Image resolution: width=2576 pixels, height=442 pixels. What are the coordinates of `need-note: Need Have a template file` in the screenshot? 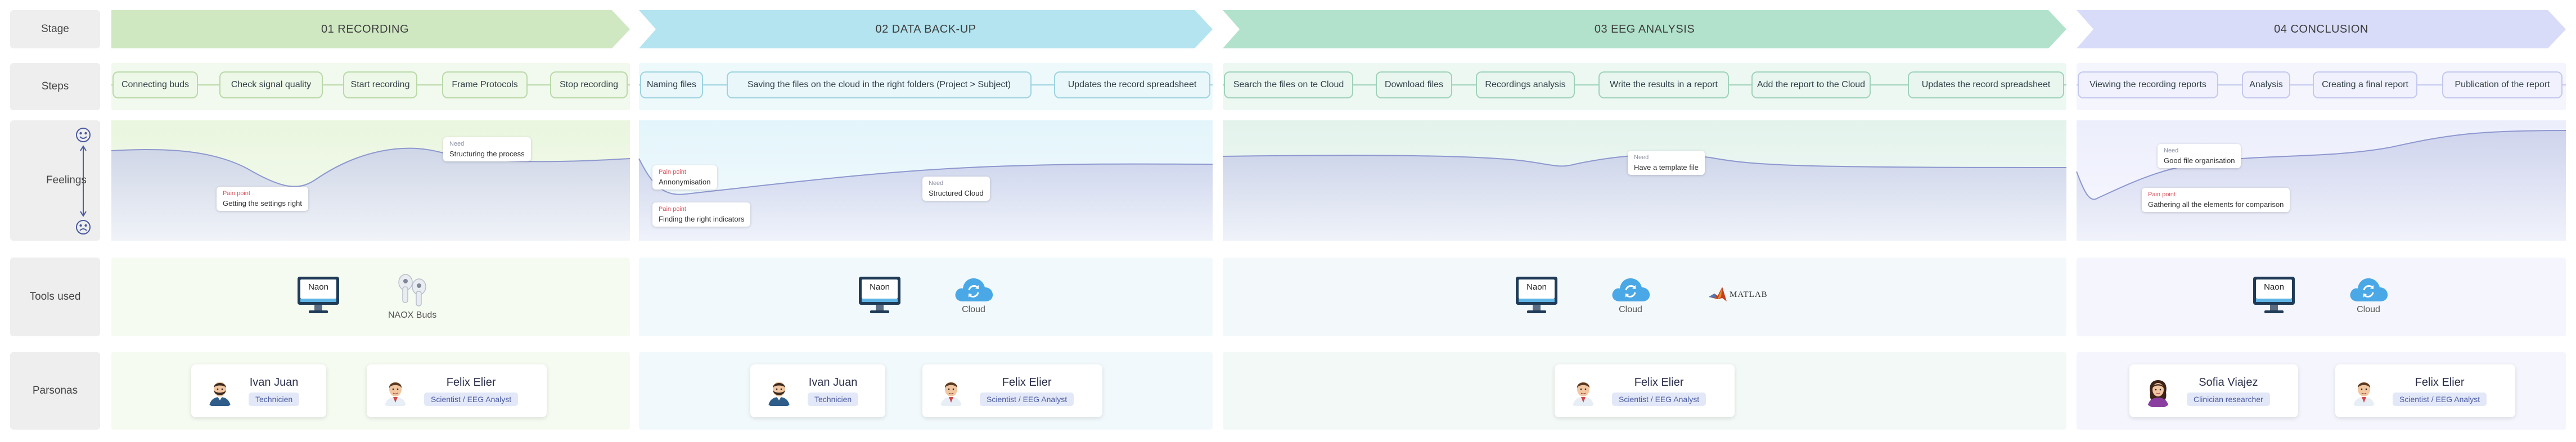 It's located at (1666, 163).